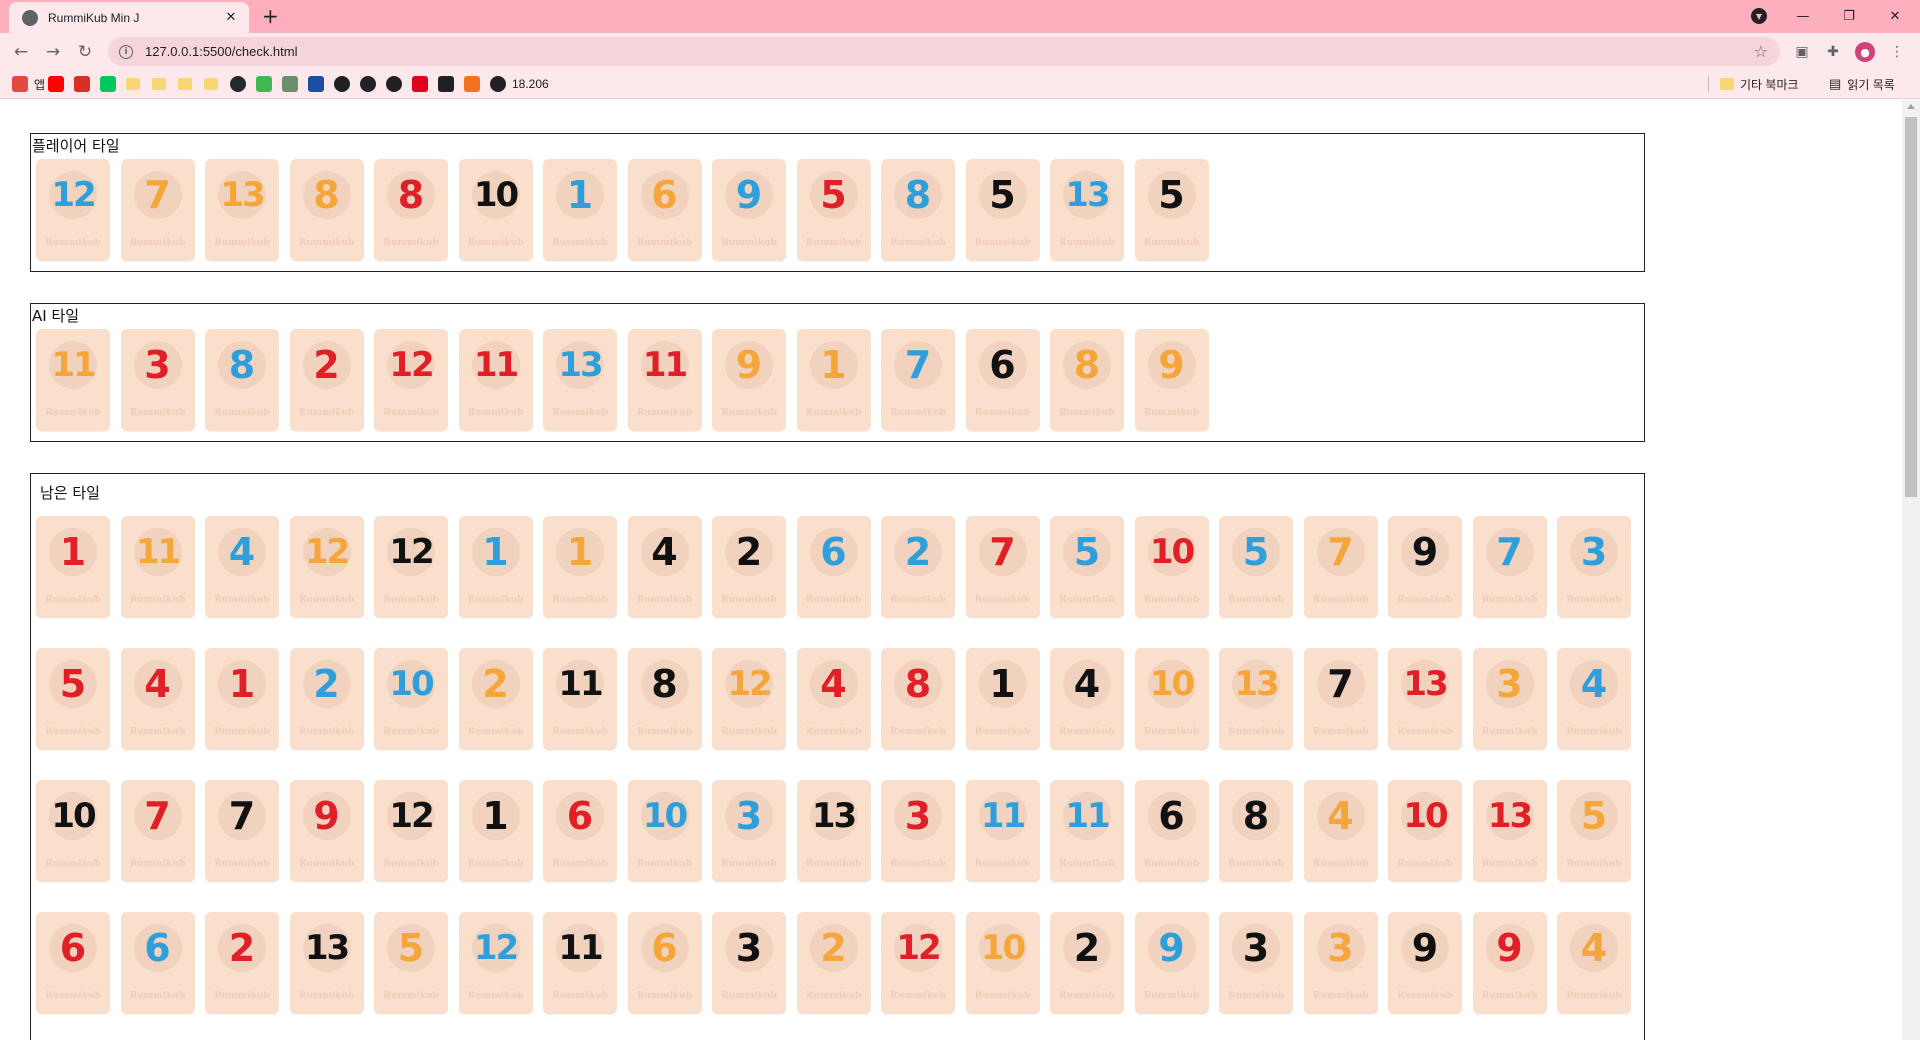  What do you see at coordinates (231, 17) in the screenshot?
I see `close-icon: ✕` at bounding box center [231, 17].